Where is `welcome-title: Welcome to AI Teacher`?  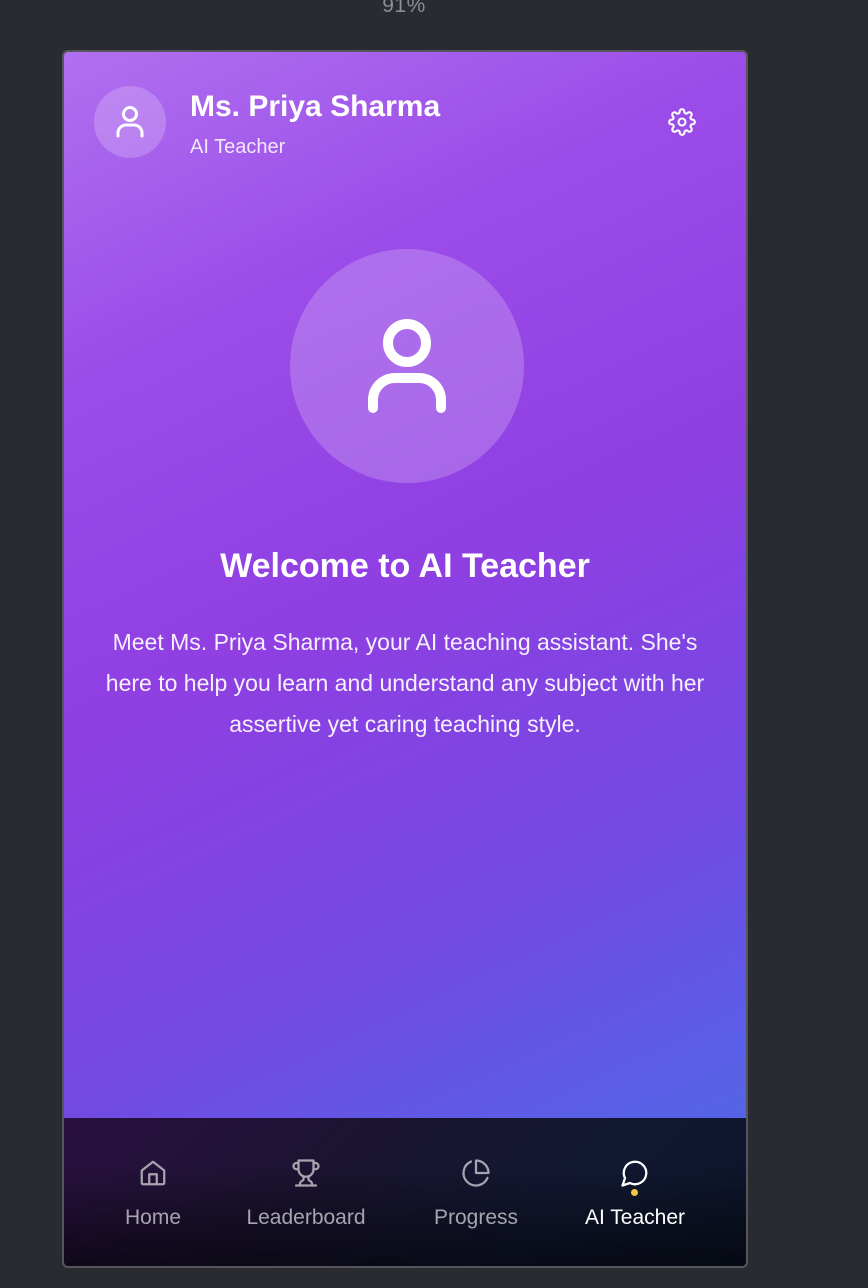
welcome-title: Welcome to AI Teacher is located at coordinates (405, 566).